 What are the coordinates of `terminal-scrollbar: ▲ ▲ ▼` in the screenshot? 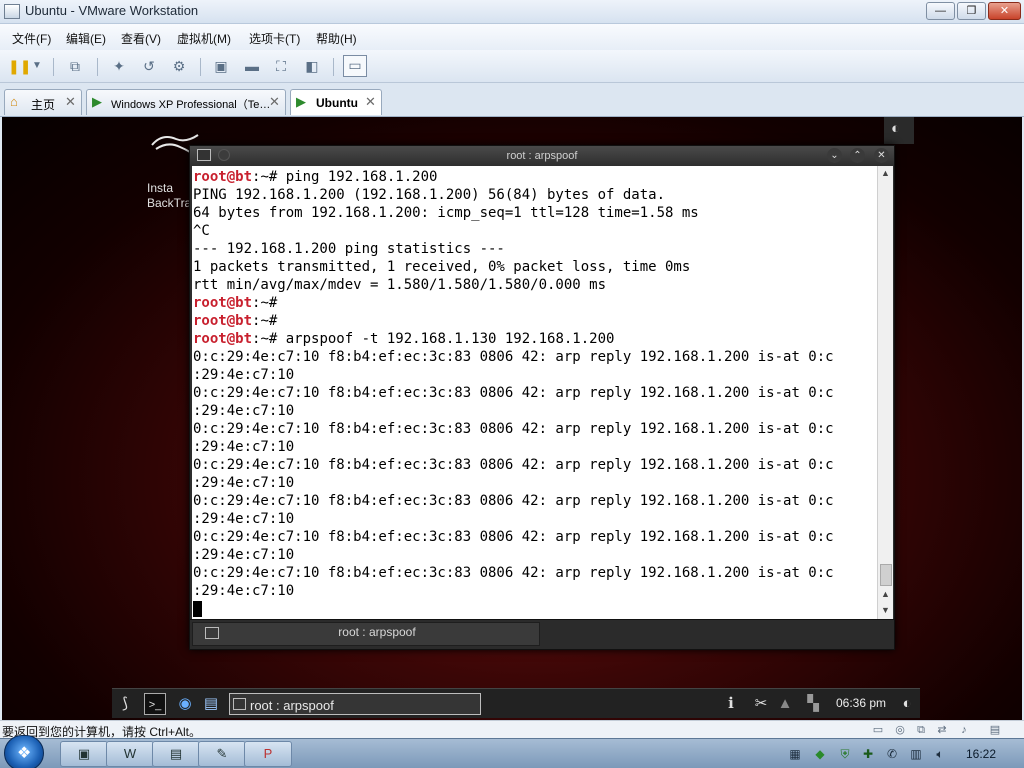 It's located at (885, 392).